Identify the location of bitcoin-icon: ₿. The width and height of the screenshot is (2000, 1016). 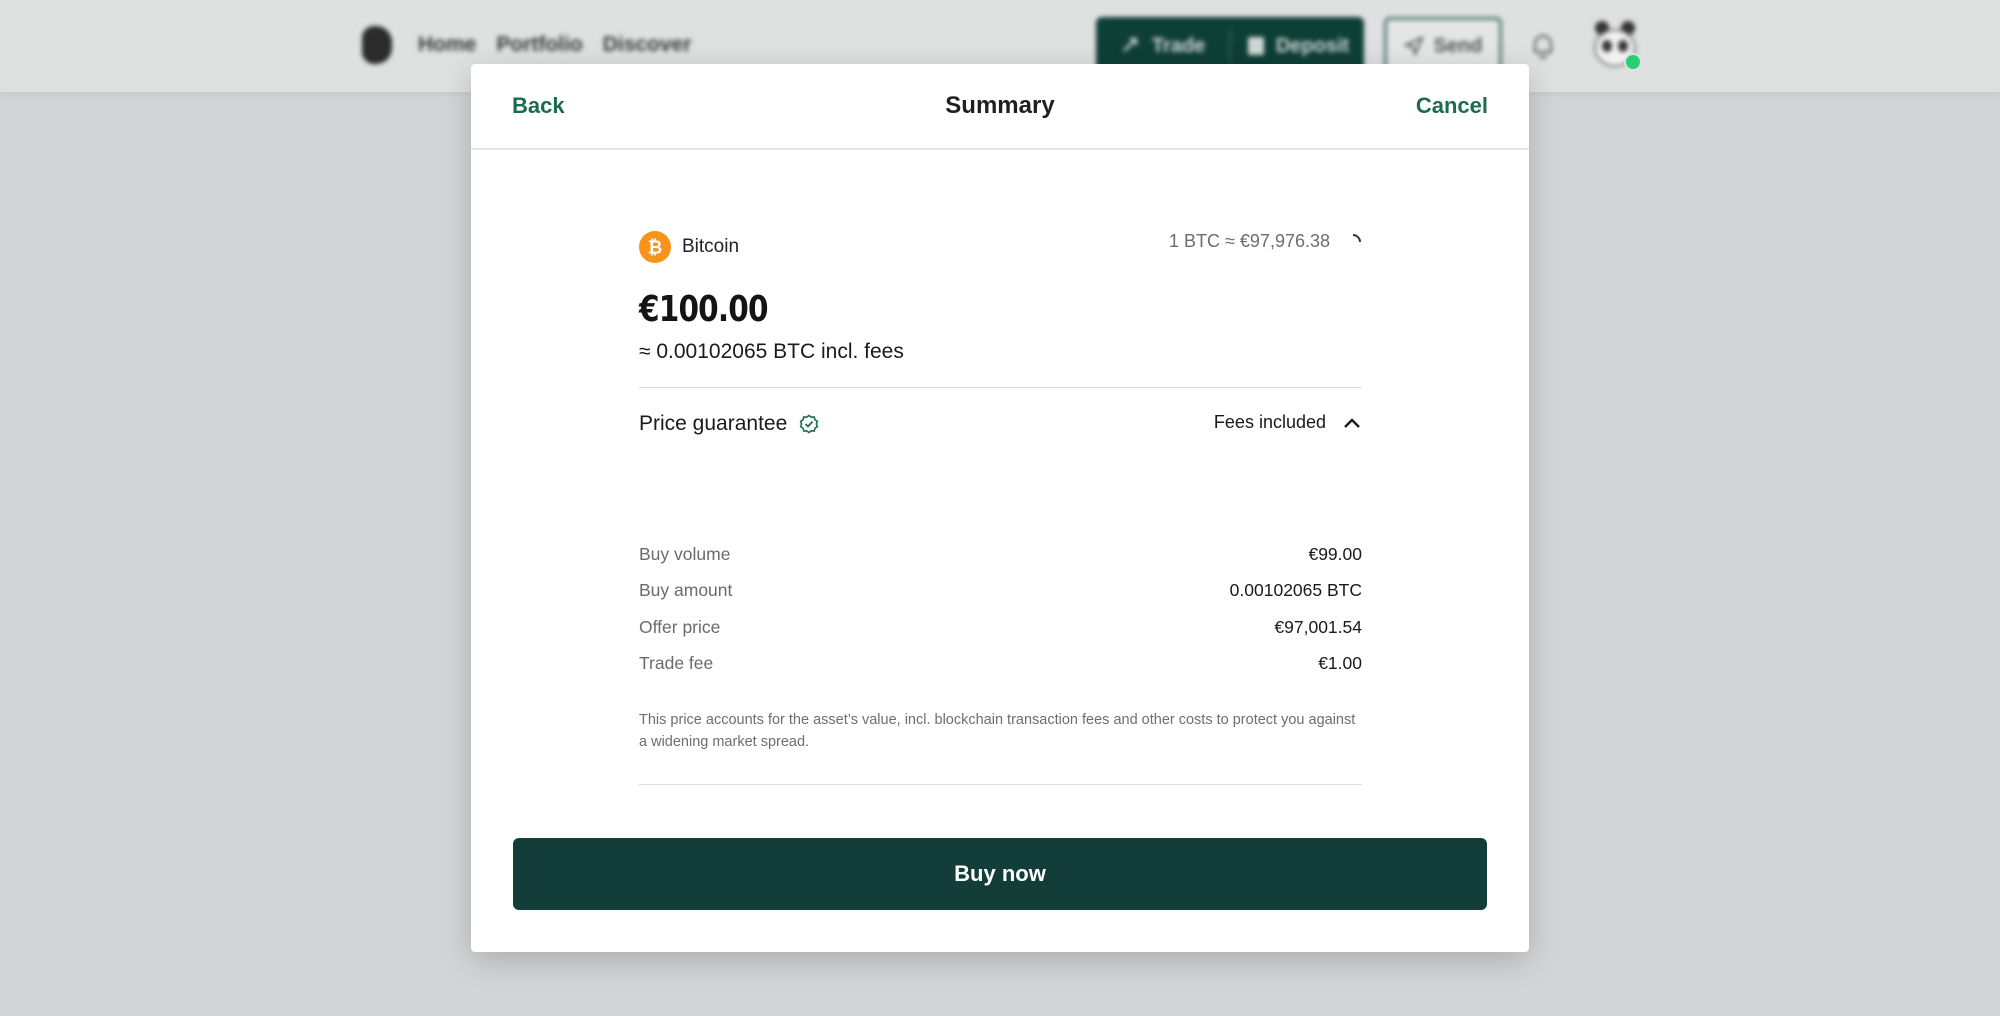
(655, 247).